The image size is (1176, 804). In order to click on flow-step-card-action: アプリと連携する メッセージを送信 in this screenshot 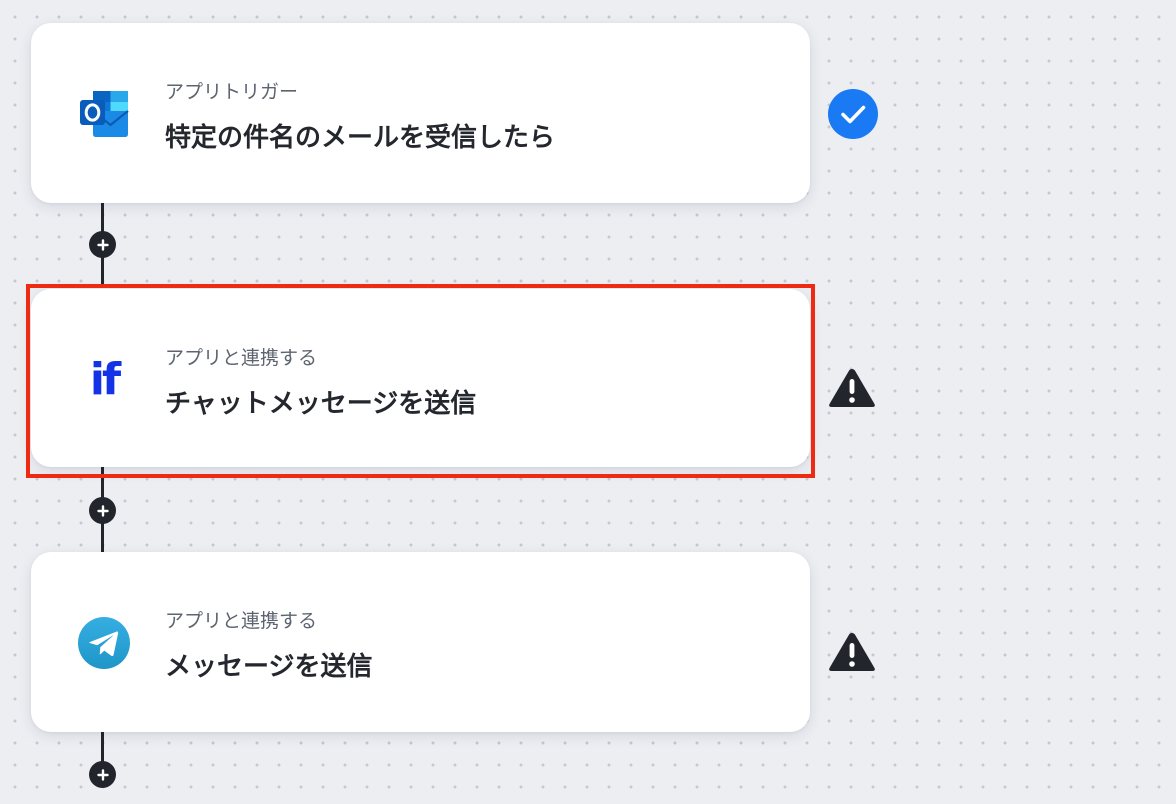, I will do `click(420, 642)`.